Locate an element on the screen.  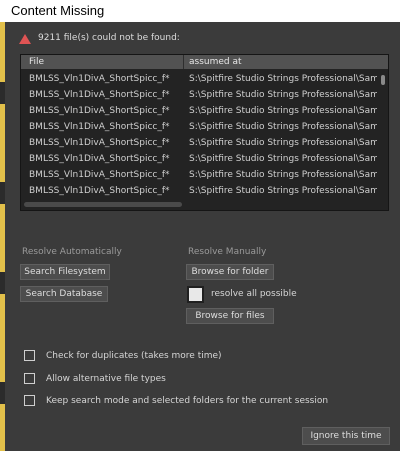
browse-for-folder-button: Browse for folder is located at coordinates (230, 272).